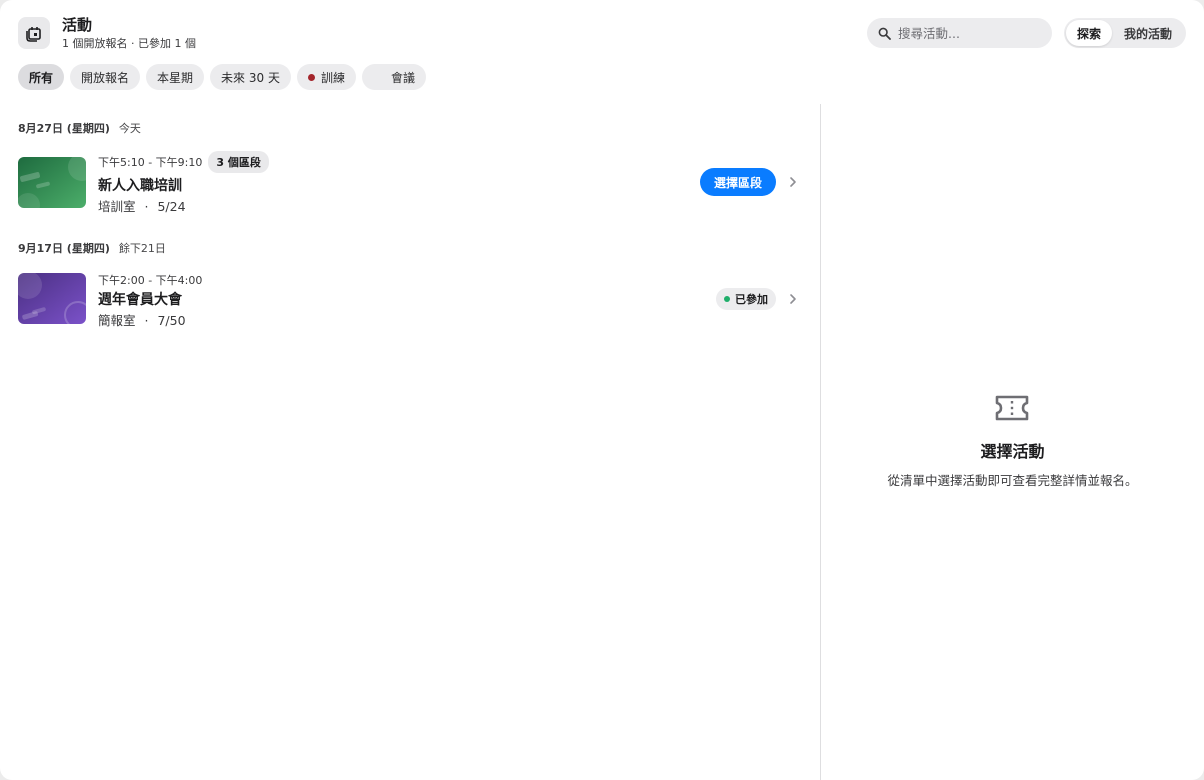 The width and height of the screenshot is (1204, 780). What do you see at coordinates (64, 248) in the screenshot?
I see `day-date: 9月17日 (星期四)` at bounding box center [64, 248].